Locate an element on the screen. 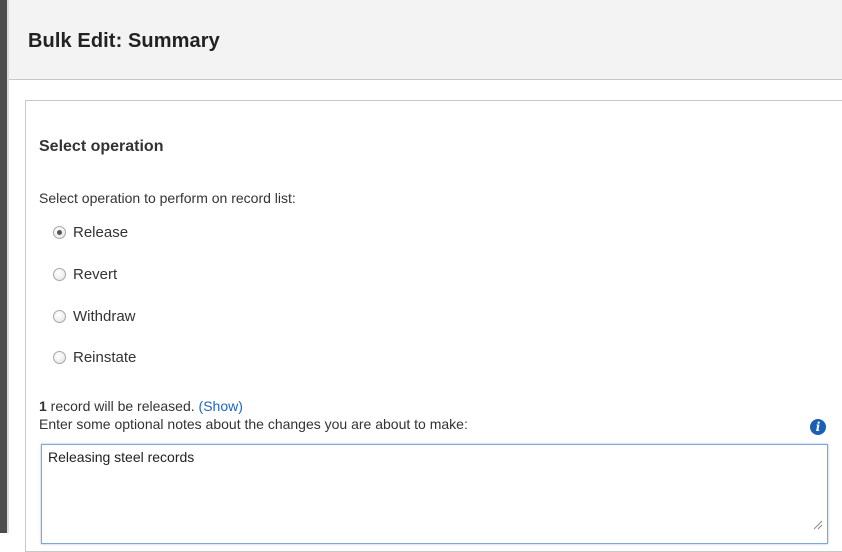 The width and height of the screenshot is (842, 552). reinstate-label: Reinstate is located at coordinates (104, 357).